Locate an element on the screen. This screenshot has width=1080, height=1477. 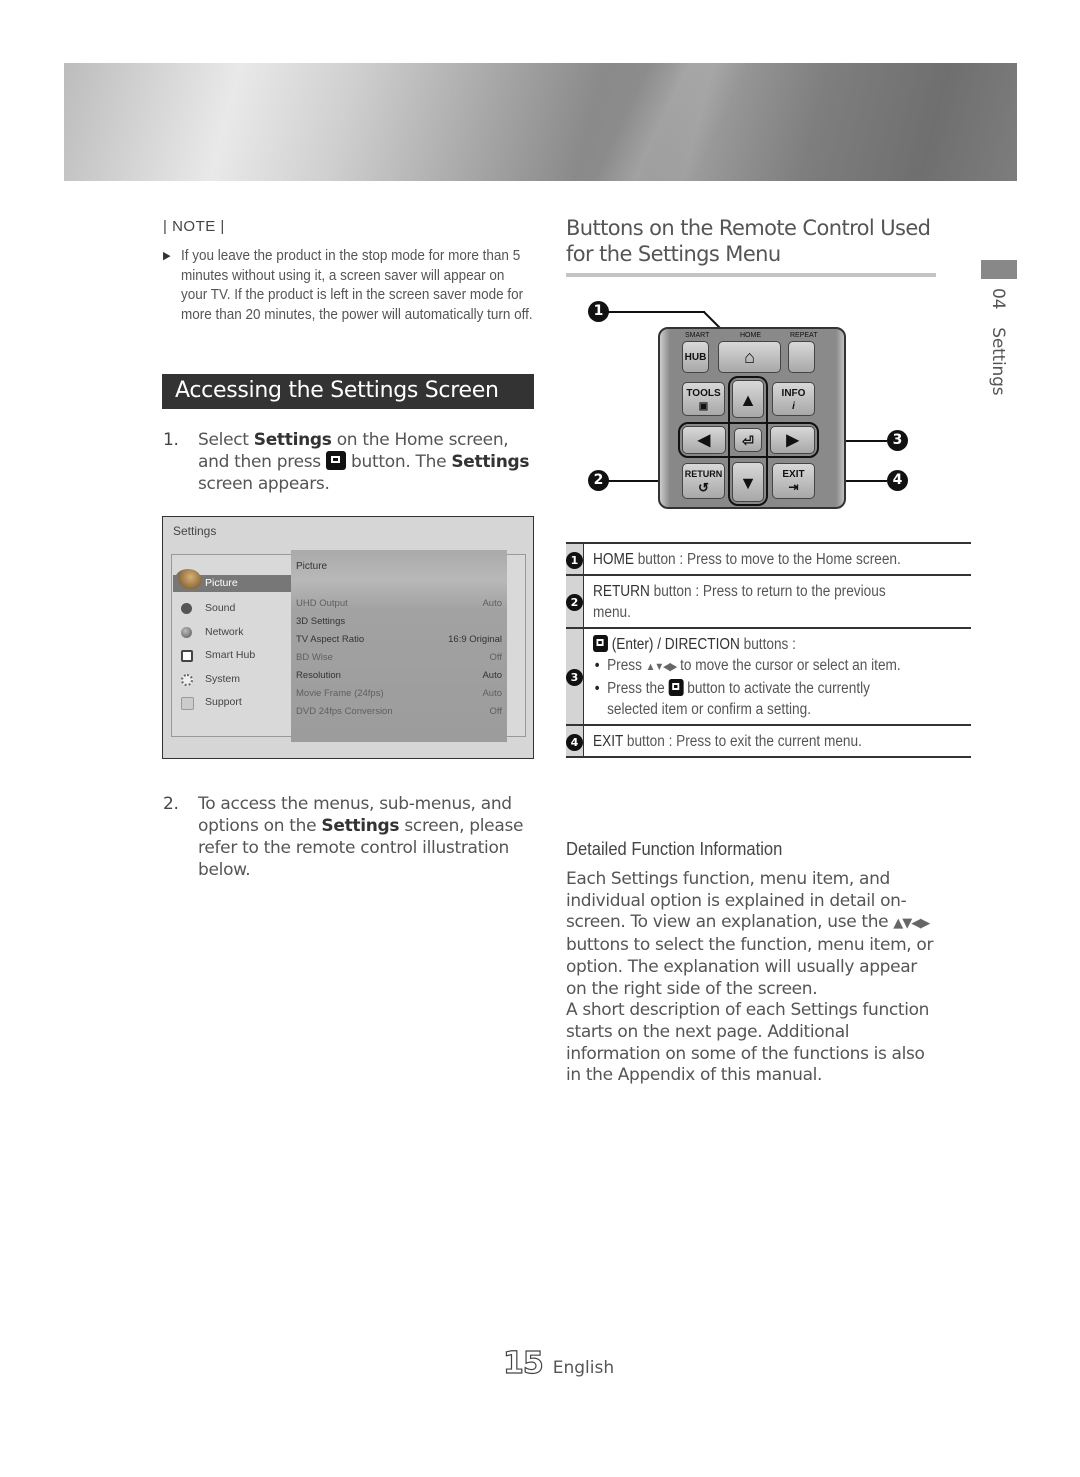
repeat-button is located at coordinates (801, 357).